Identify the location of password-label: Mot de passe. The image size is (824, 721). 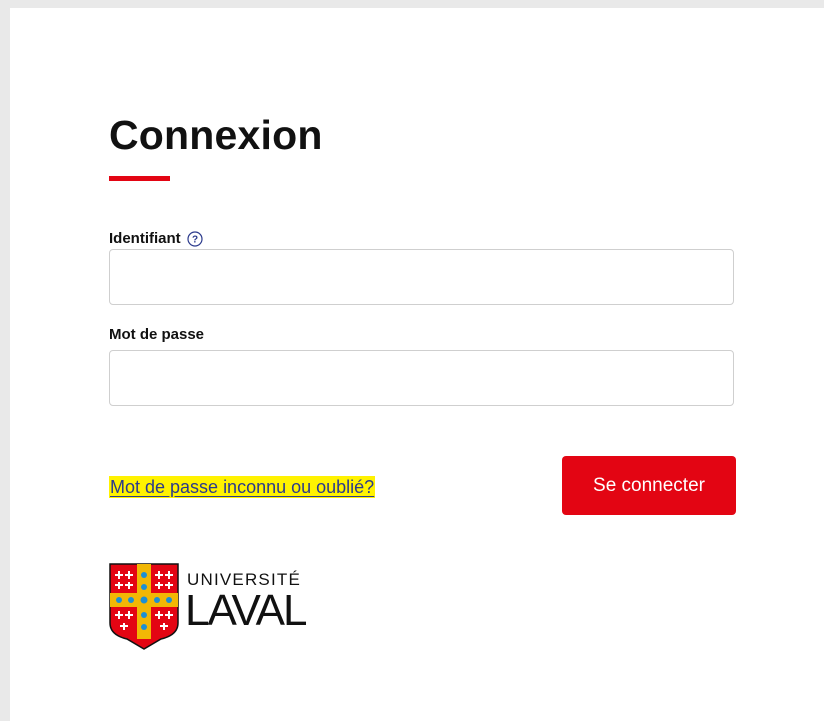
(156, 335).